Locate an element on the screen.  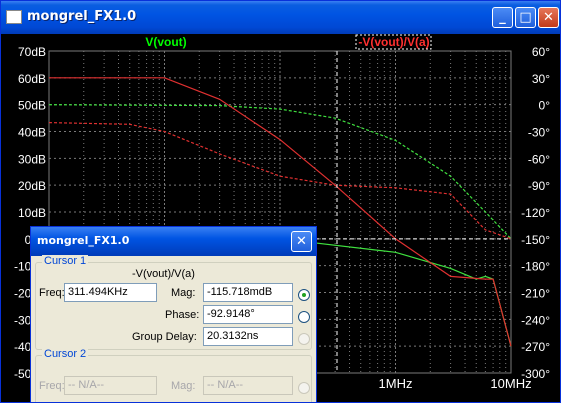
trace-label-vout: V(vout) is located at coordinates (165, 42).